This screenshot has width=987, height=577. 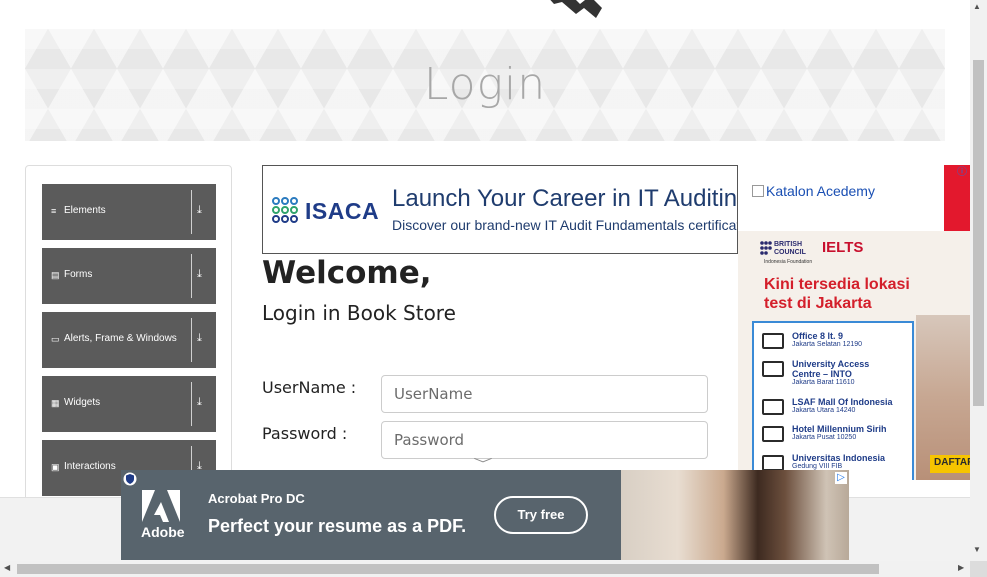 I want to click on location-name-line-2: Centre – INTO, so click(x=822, y=374).